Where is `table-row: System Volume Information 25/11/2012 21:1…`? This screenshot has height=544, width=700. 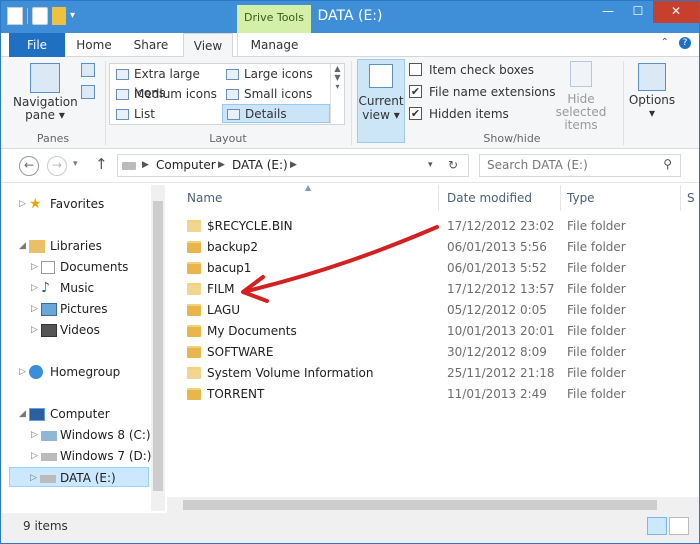
table-row: System Volume Information 25/11/2012 21:1… is located at coordinates (431, 373).